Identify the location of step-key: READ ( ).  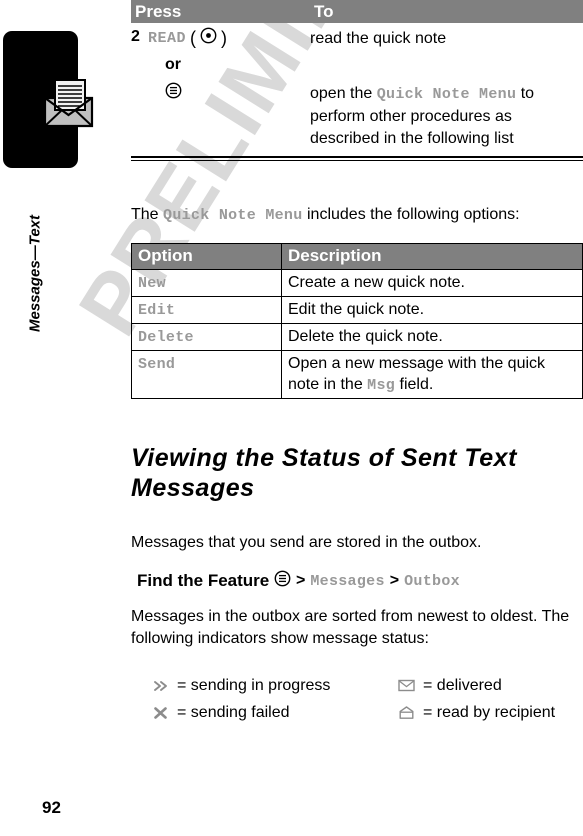
(229, 36).